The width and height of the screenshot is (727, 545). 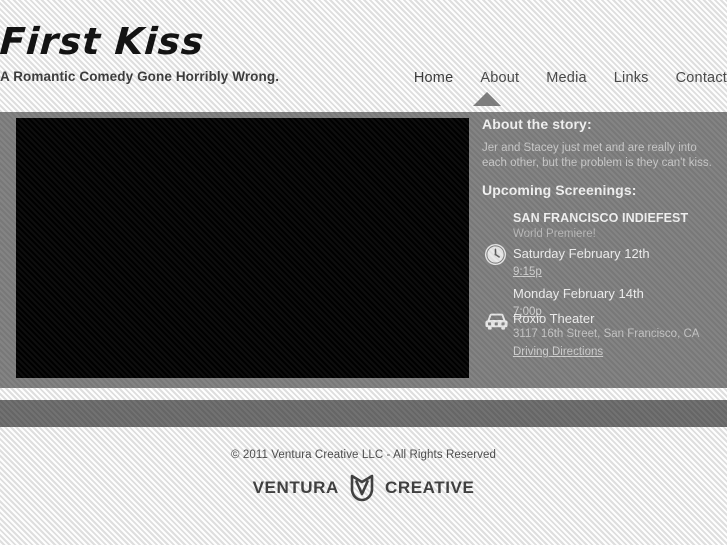 What do you see at coordinates (103, 41) in the screenshot?
I see `page-title: First Kiss` at bounding box center [103, 41].